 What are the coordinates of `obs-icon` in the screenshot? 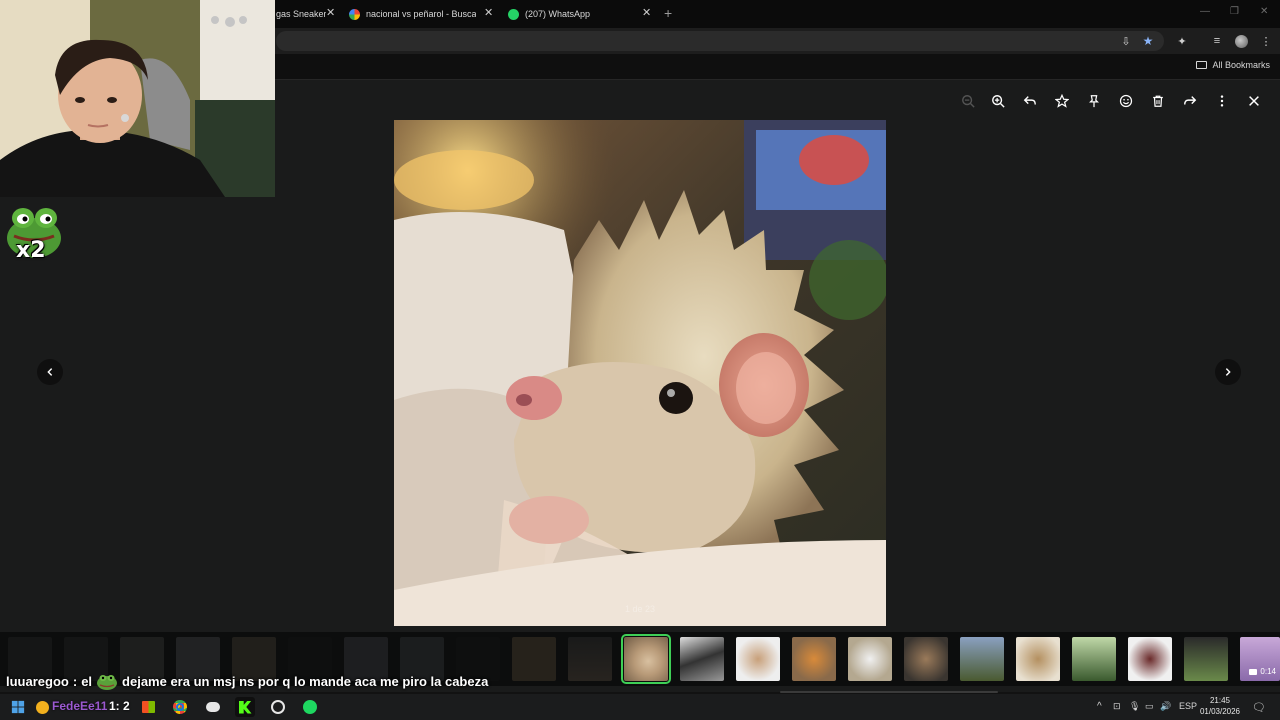 It's located at (278, 707).